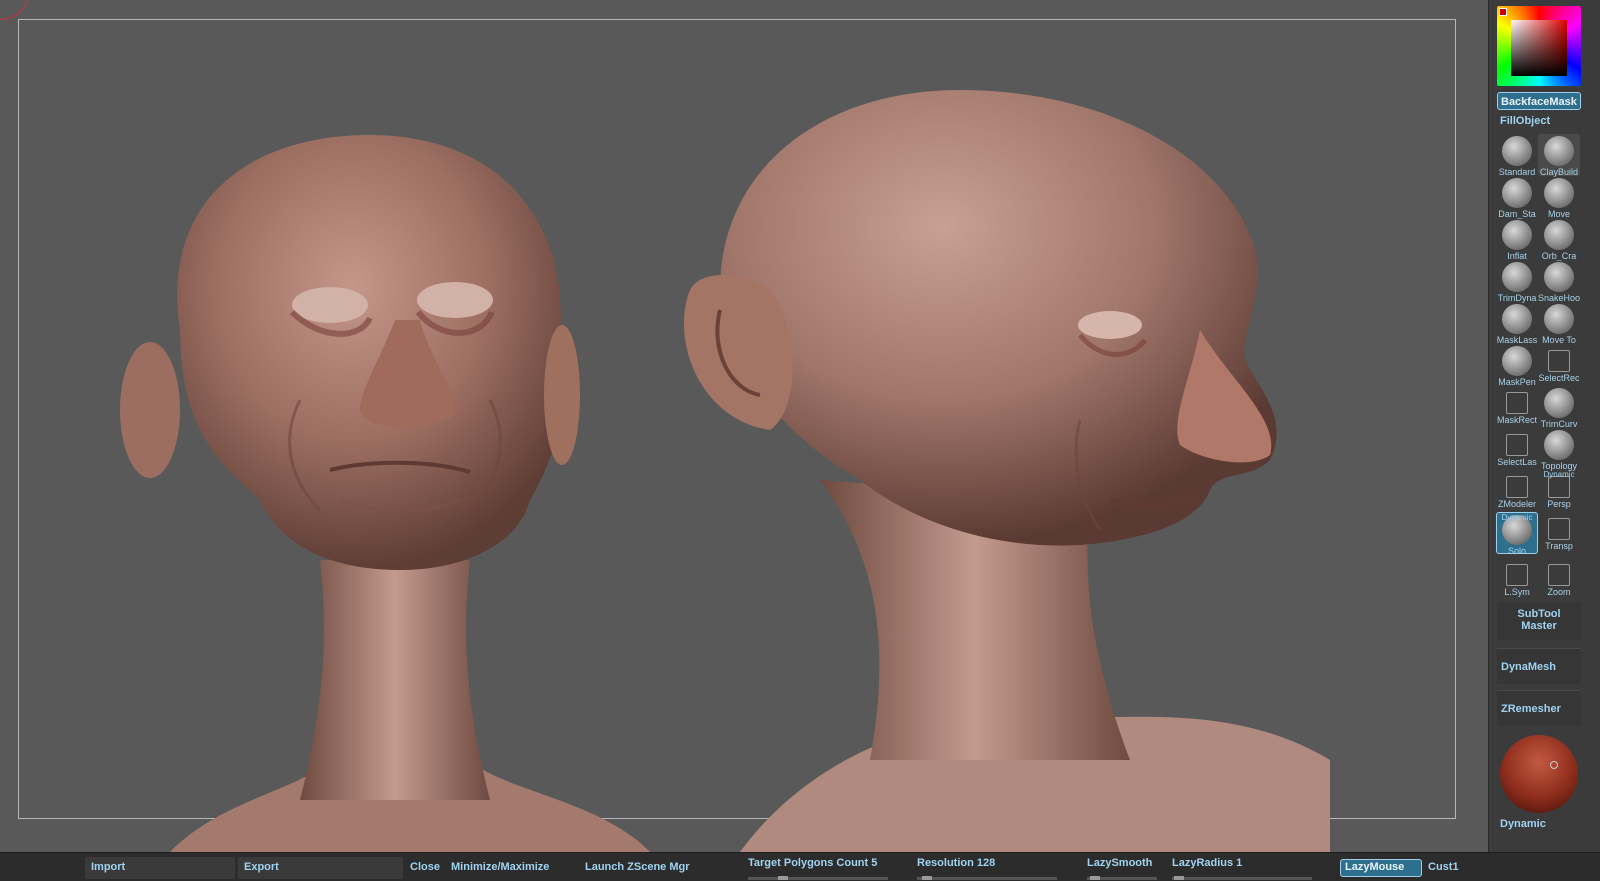 Image resolution: width=1600 pixels, height=881 pixels. I want to click on zmodeler-brush-icon, so click(1517, 487).